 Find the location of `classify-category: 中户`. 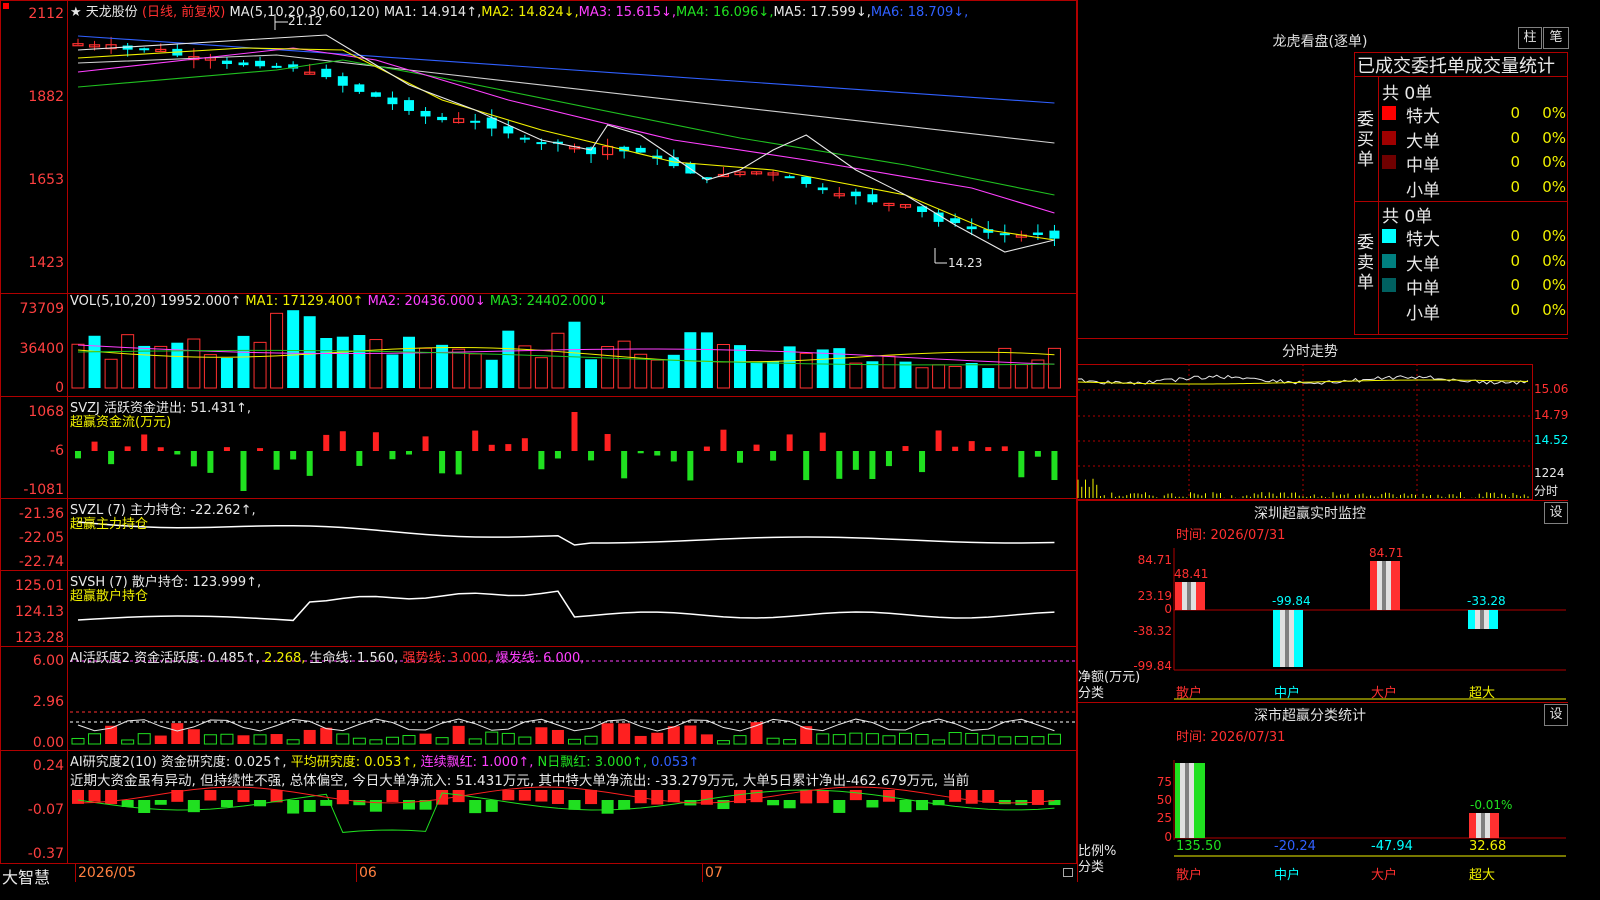

classify-category: 中户 is located at coordinates (1287, 875).